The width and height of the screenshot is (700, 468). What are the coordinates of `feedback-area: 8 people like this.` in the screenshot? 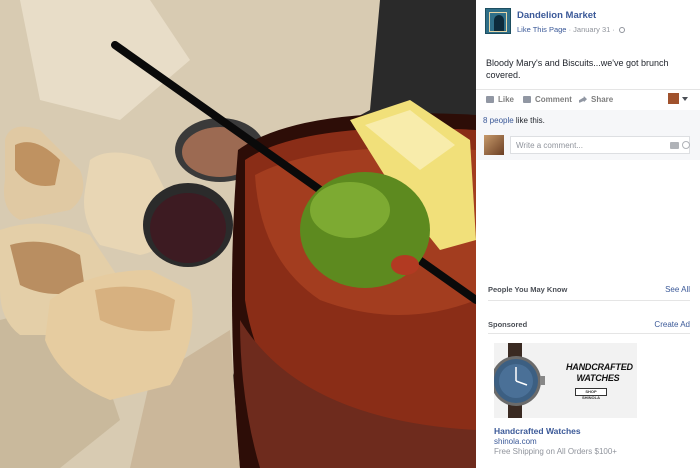 It's located at (588, 135).